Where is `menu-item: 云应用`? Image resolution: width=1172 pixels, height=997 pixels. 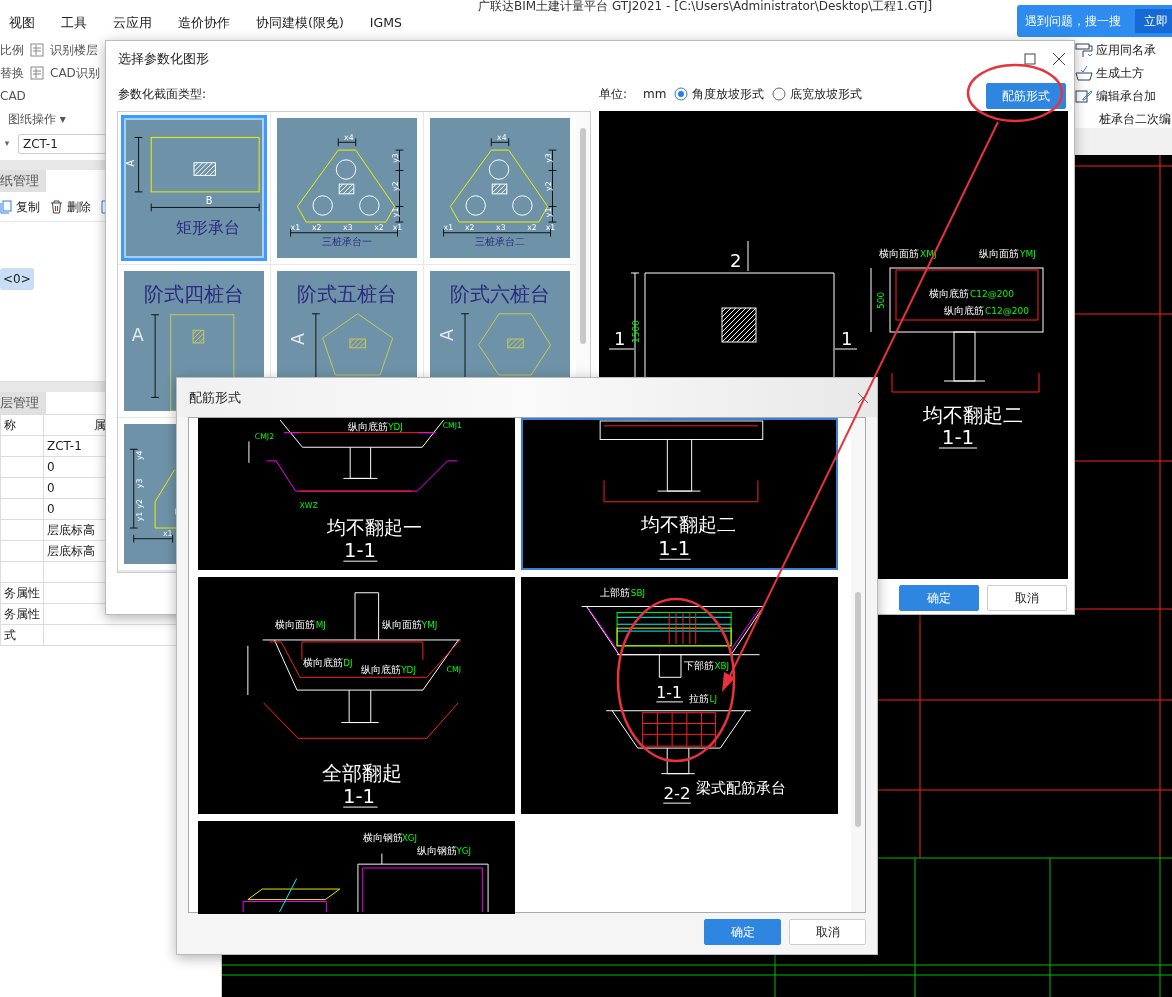
menu-item: 云应用 is located at coordinates (132, 23).